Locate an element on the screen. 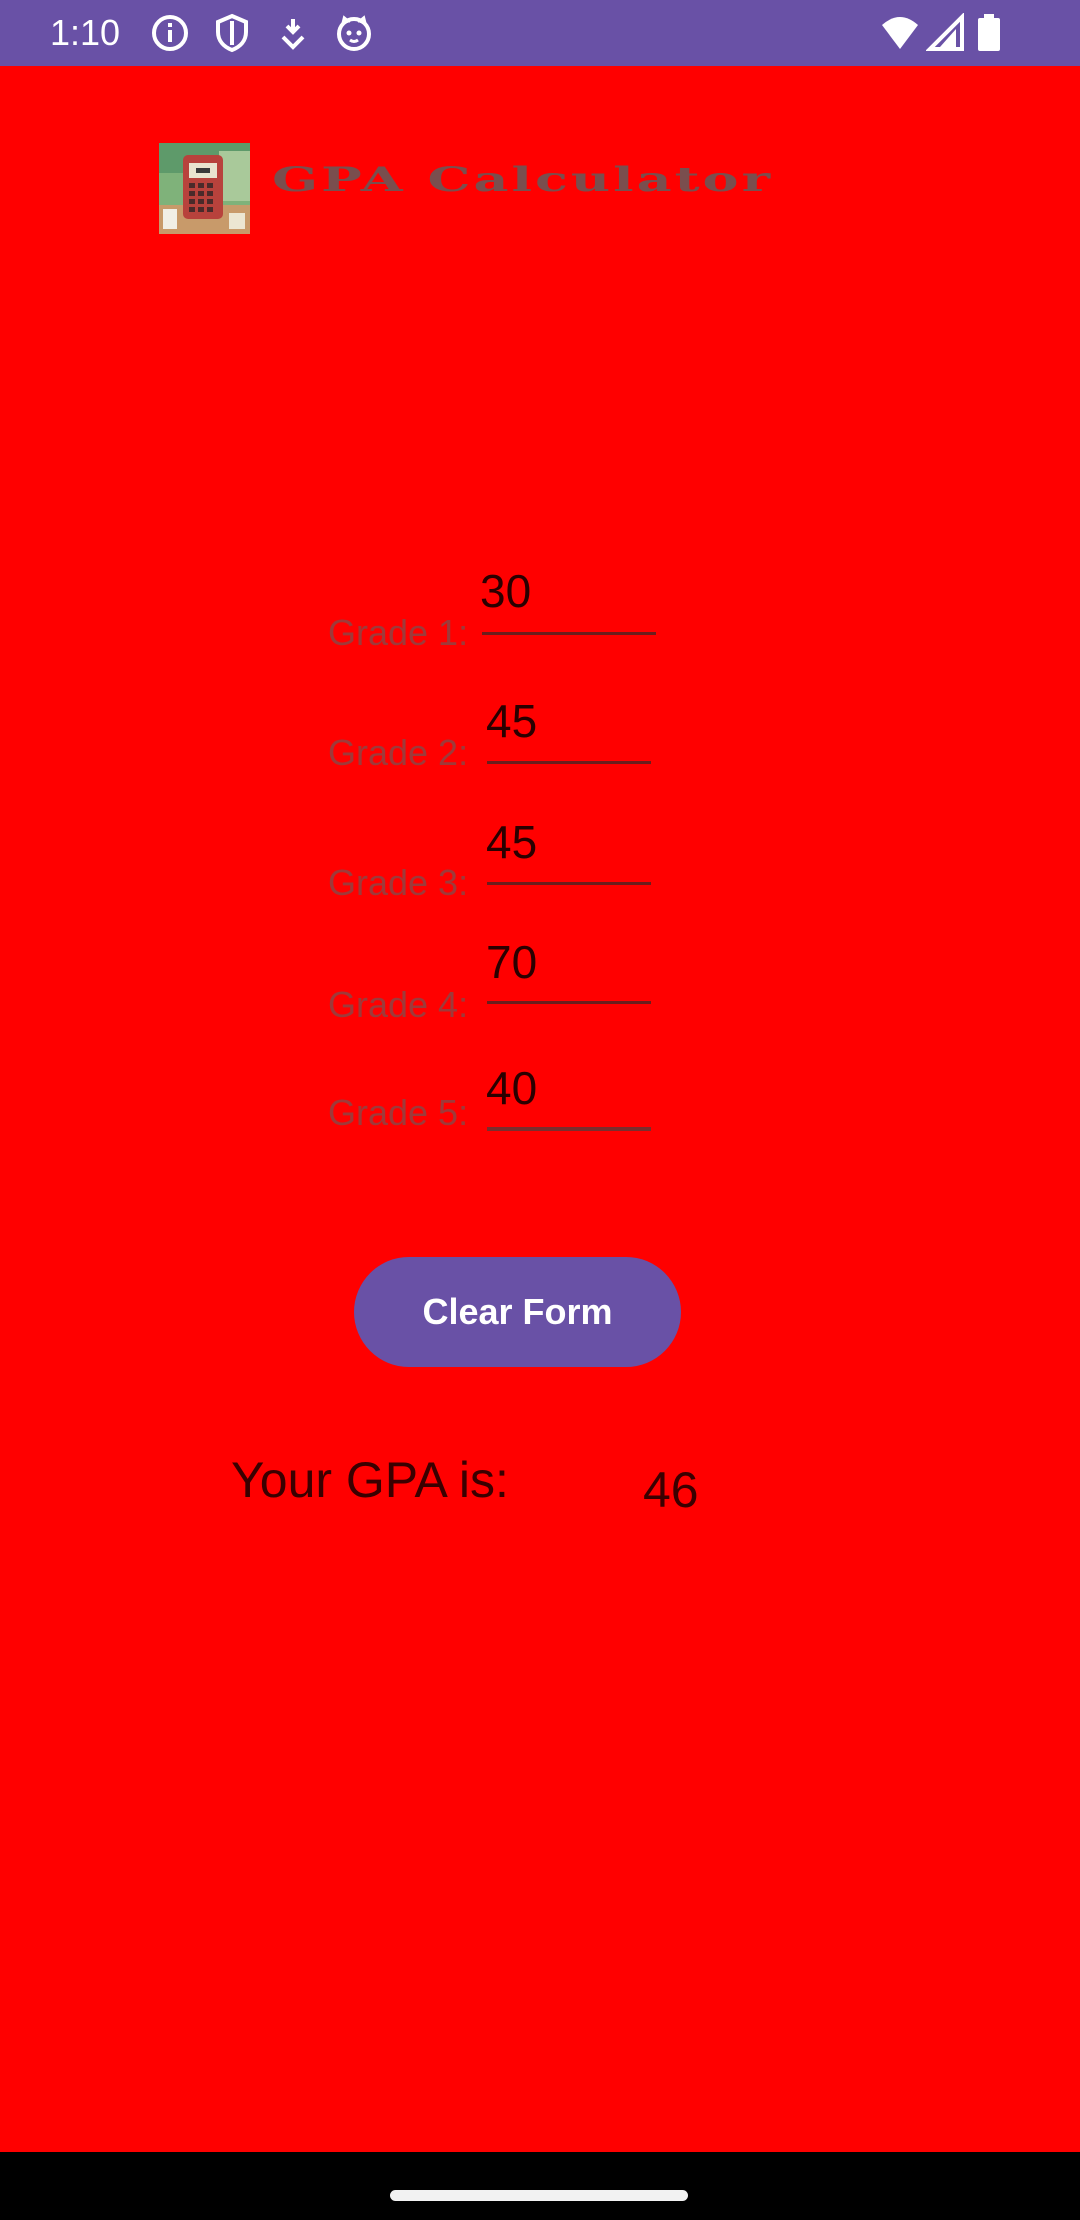 The image size is (1080, 2220). grade-3-underline is located at coordinates (569, 883).